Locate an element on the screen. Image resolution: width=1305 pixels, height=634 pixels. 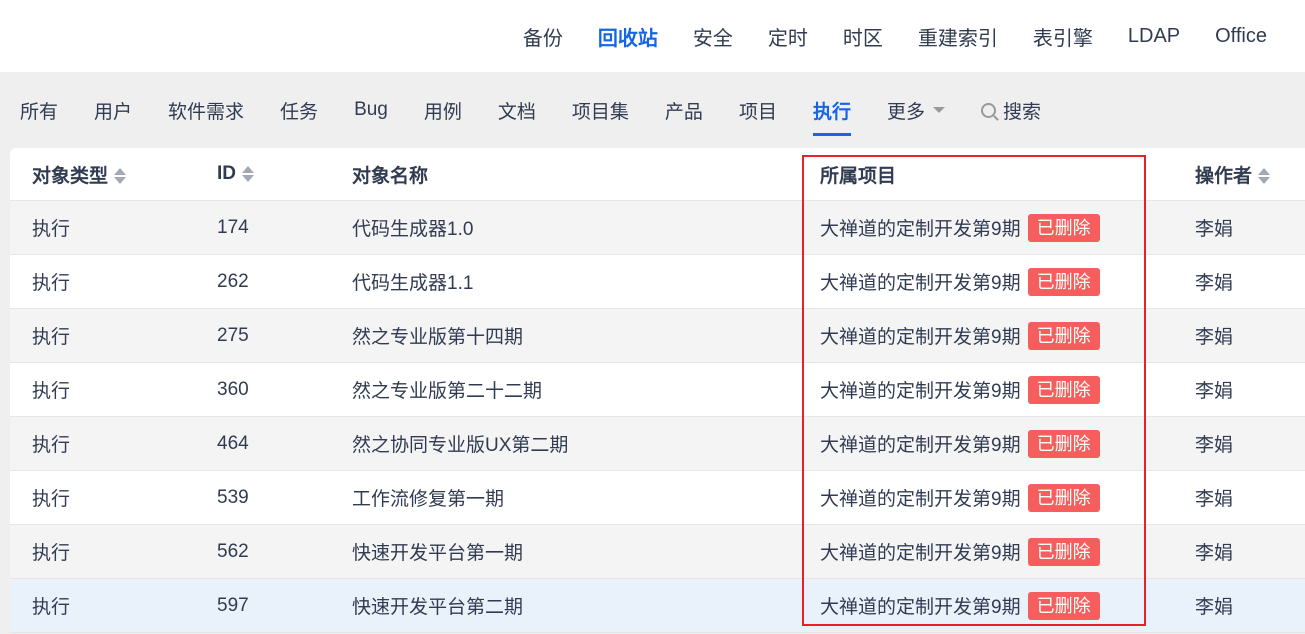
tab-5: 用例 is located at coordinates (443, 110).